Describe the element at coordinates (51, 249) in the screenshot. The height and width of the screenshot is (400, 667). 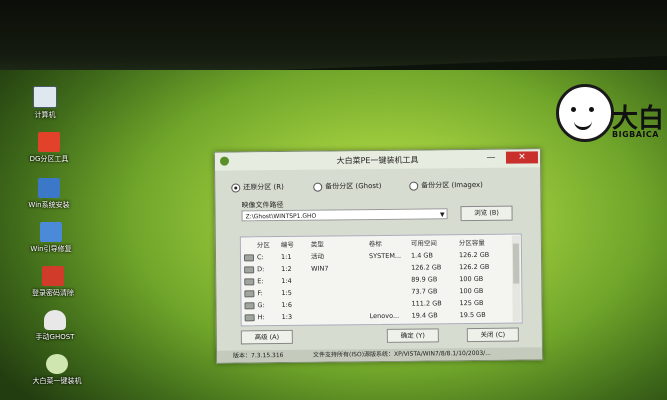
I see `desktop-icon-label: Win引导修复` at that location.